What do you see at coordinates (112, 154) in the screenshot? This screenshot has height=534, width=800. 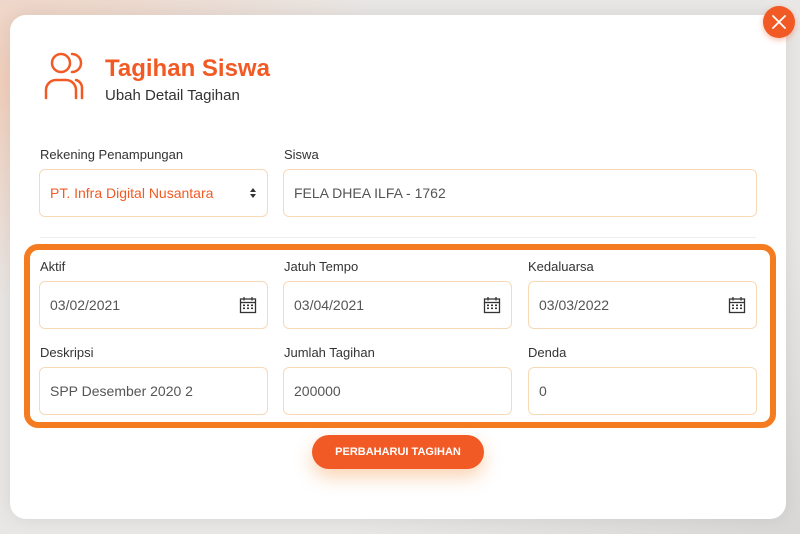 I see `rekening-label: Rekening Penampungan` at bounding box center [112, 154].